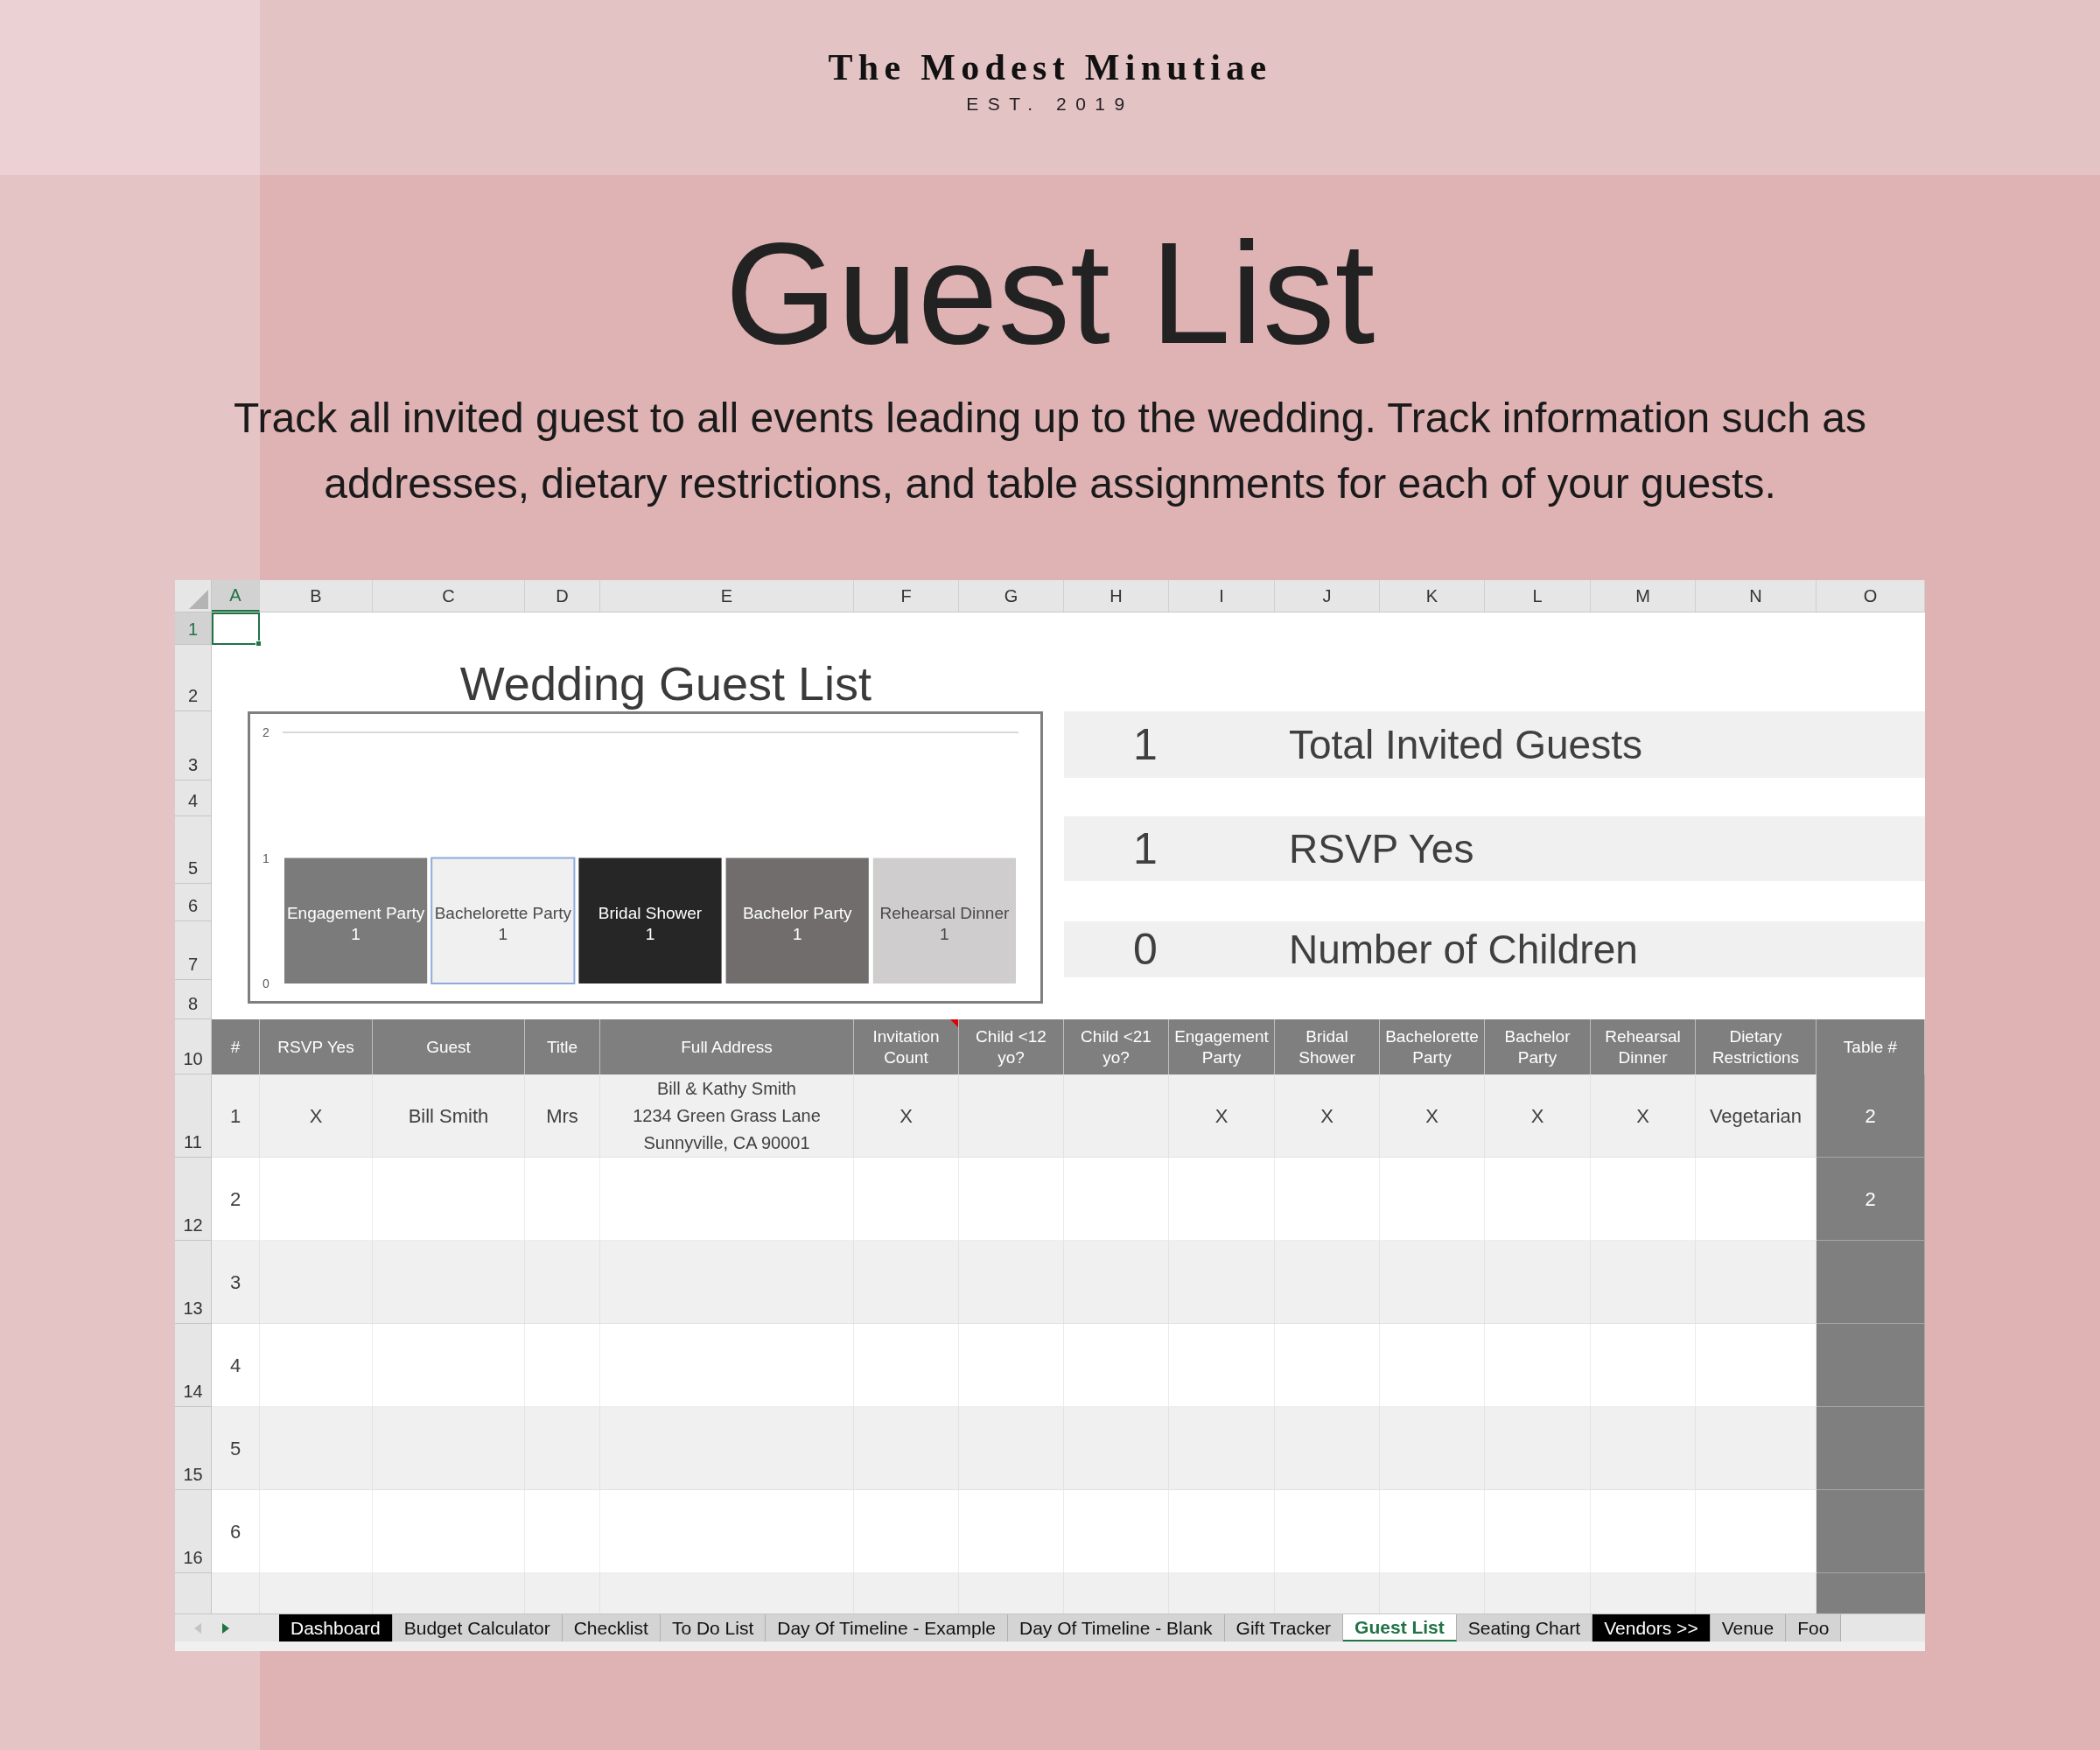 The height and width of the screenshot is (1750, 2100). Describe the element at coordinates (193, 678) in the screenshot. I see `row-header: 2` at that location.